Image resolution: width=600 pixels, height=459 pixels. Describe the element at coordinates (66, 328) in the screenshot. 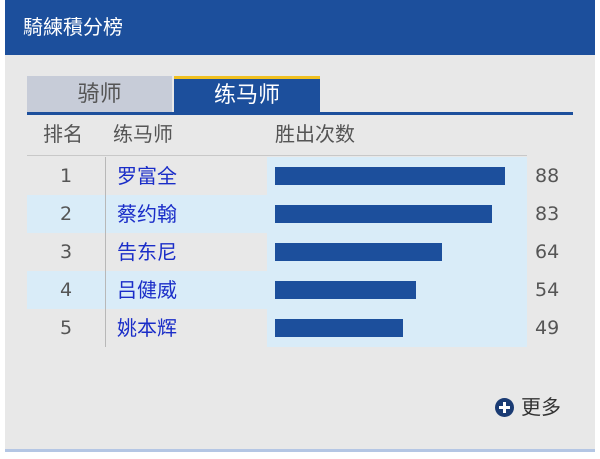

I see `row-rank: 5` at that location.